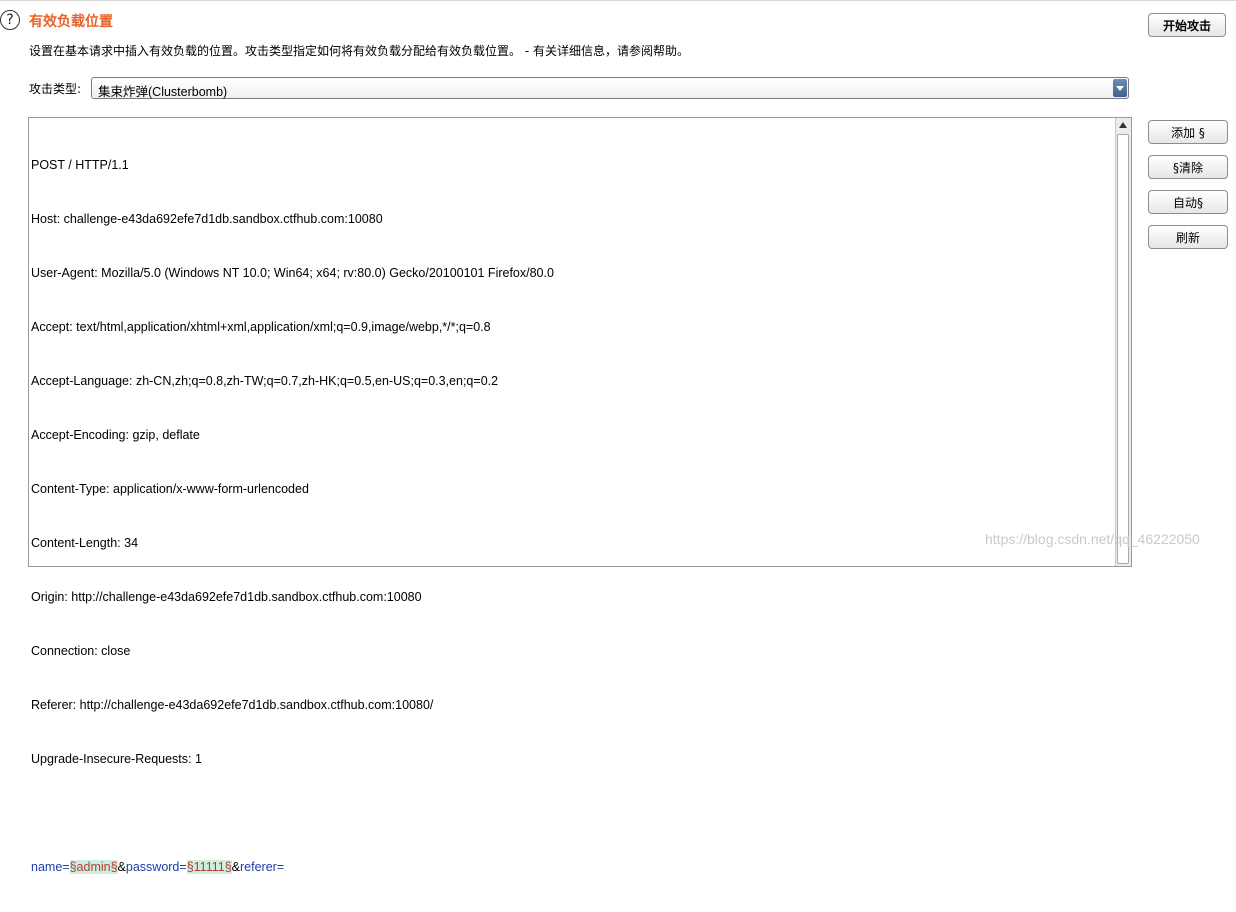 This screenshot has height=912, width=1236. I want to click on refresh-button: 刷新, so click(1188, 237).